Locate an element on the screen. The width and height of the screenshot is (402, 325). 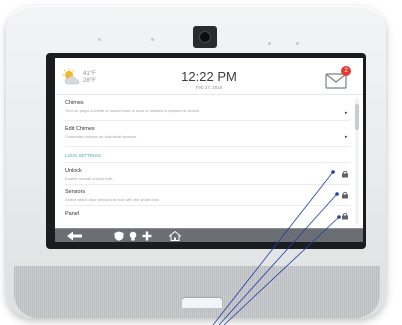
list-item-title: Panel is located at coordinates (72, 214).